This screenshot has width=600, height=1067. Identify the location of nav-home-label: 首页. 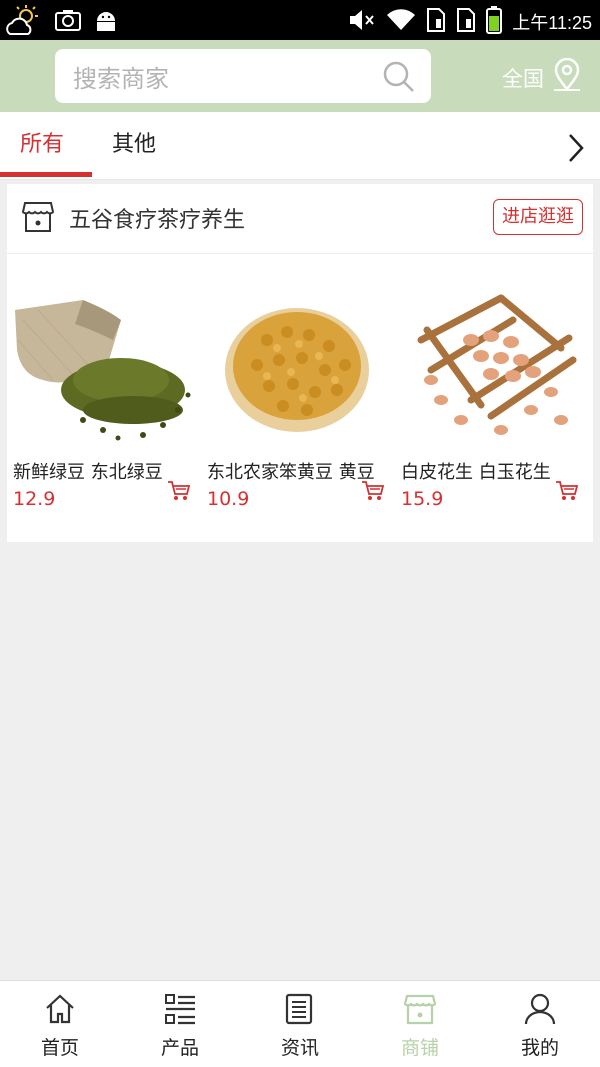
(59, 1048).